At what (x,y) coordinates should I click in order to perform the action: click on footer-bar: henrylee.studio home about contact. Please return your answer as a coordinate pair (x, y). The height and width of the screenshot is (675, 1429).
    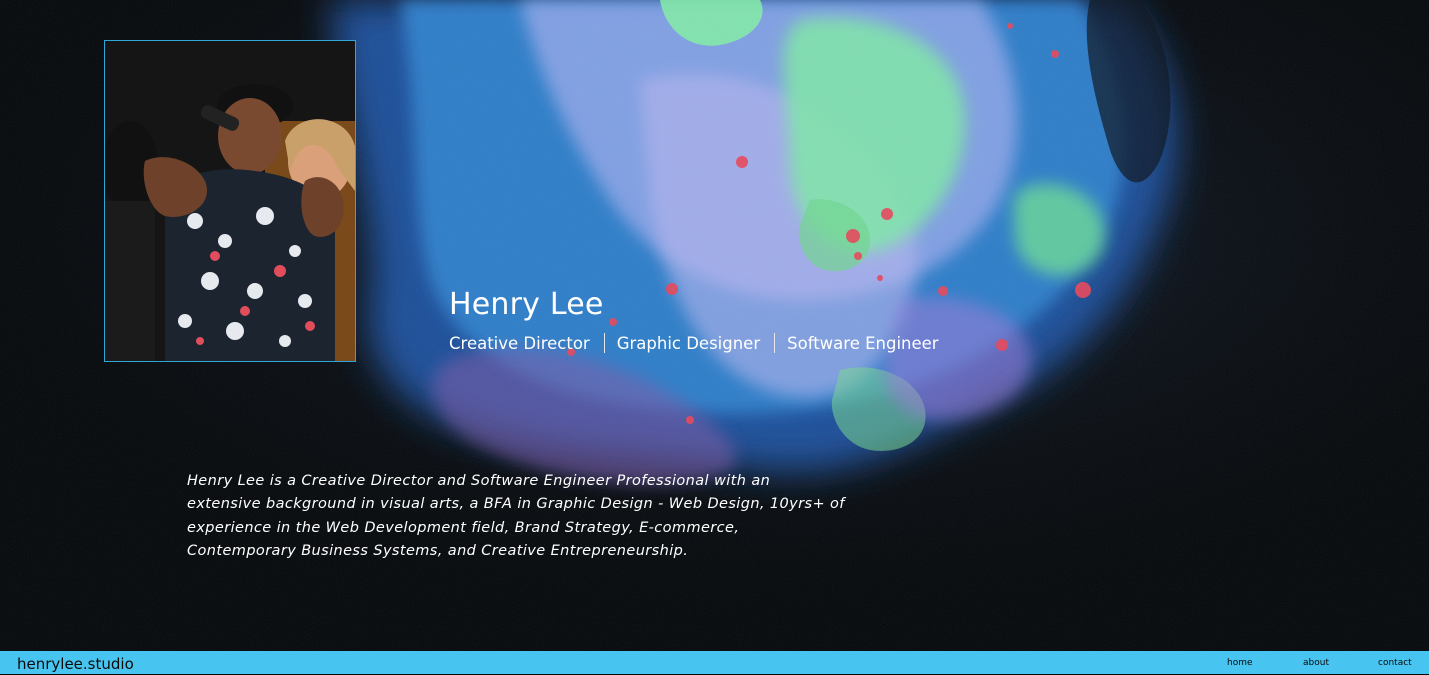
    Looking at the image, I should click on (714, 662).